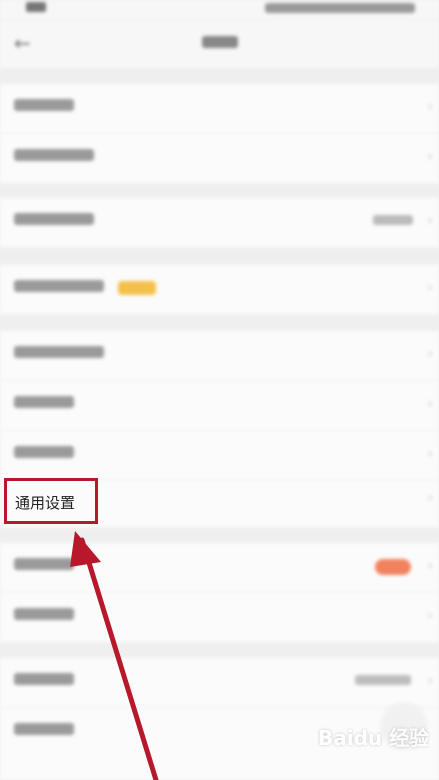  What do you see at coordinates (114, 655) in the screenshot?
I see `annotation-arrow-icon` at bounding box center [114, 655].